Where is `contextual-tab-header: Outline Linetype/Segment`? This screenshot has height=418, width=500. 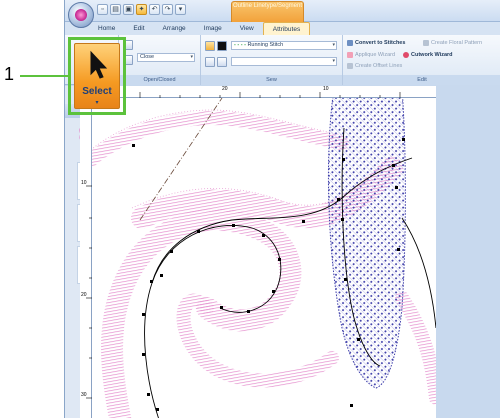 contextual-tab-header: Outline Linetype/Segment is located at coordinates (267, 11).